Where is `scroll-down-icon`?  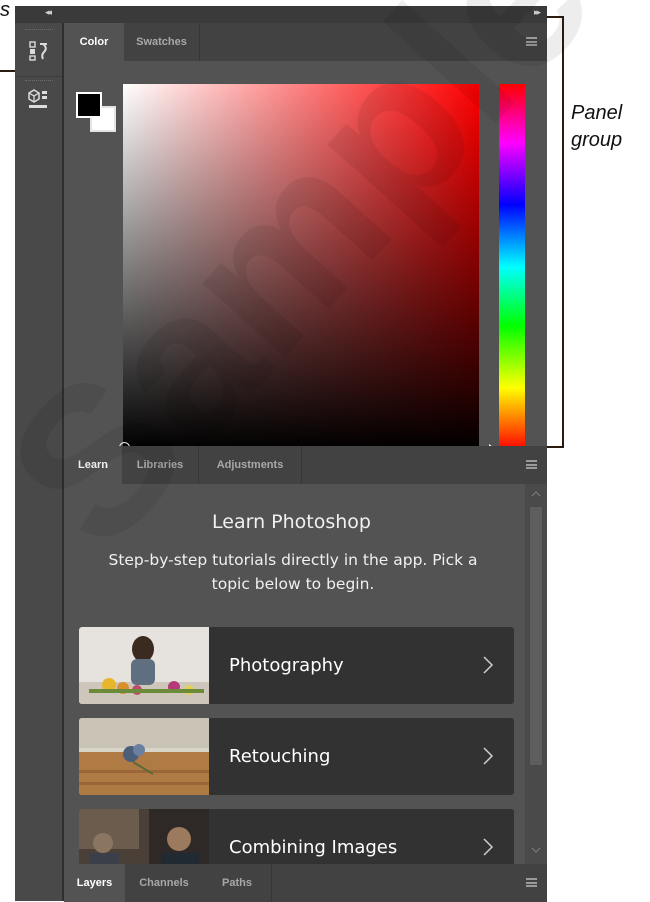 scroll-down-icon is located at coordinates (536, 850).